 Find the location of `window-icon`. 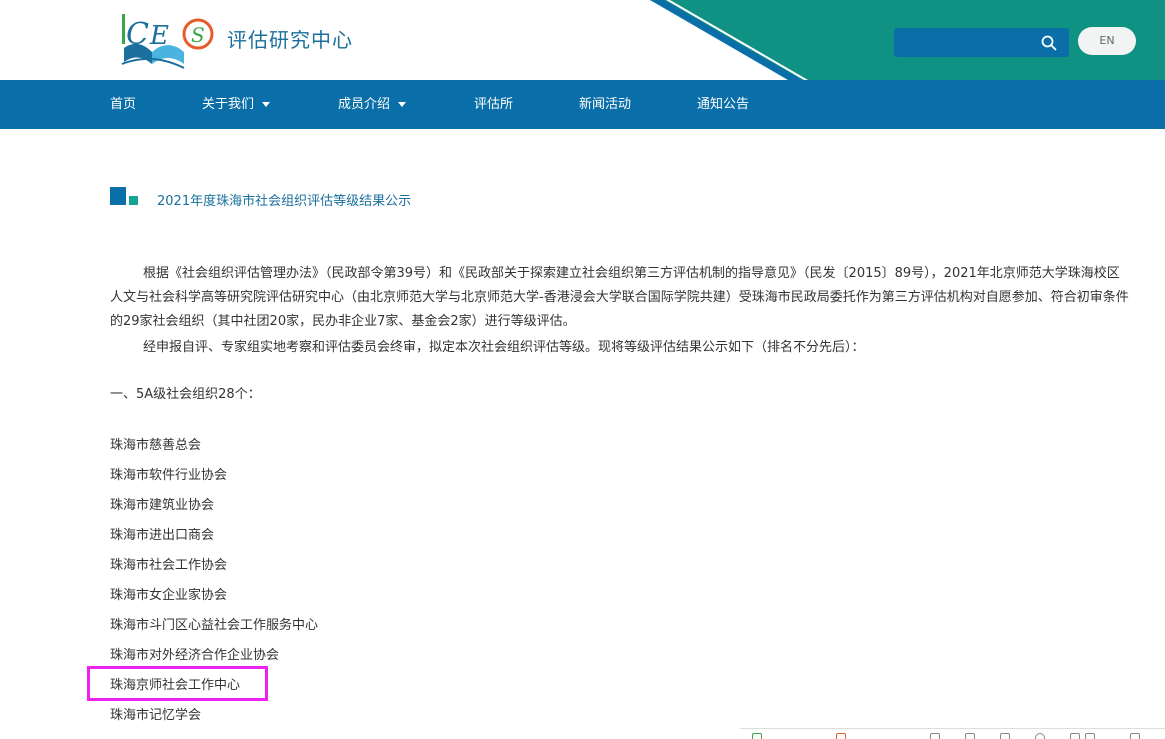

window-icon is located at coordinates (970, 736).